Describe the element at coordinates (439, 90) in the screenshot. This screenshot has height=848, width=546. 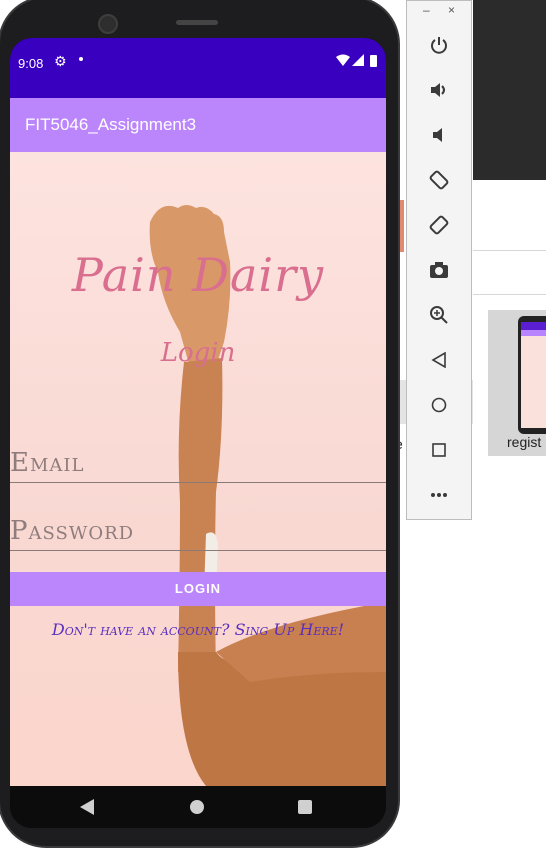
I see `volume-up-icon` at that location.